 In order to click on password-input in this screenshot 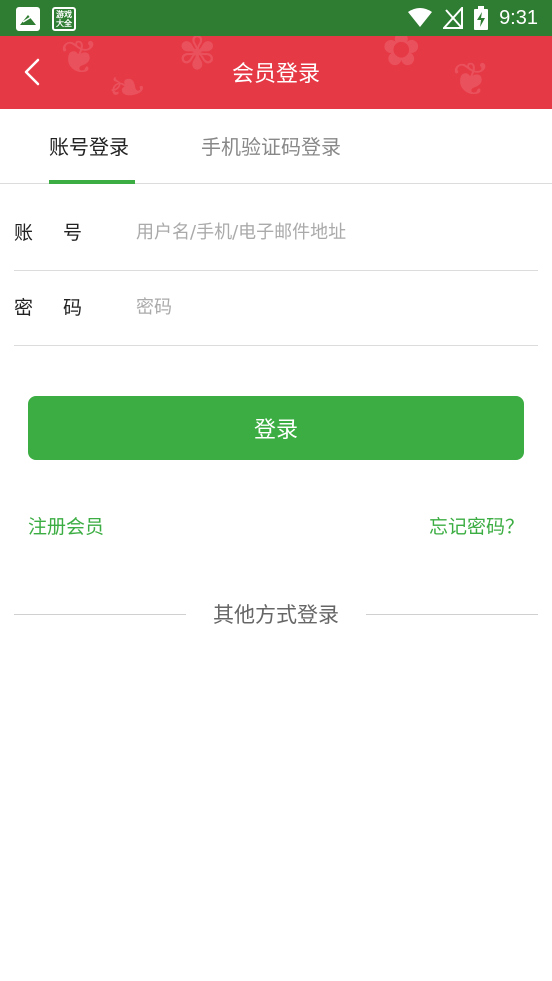, I will do `click(331, 307)`.